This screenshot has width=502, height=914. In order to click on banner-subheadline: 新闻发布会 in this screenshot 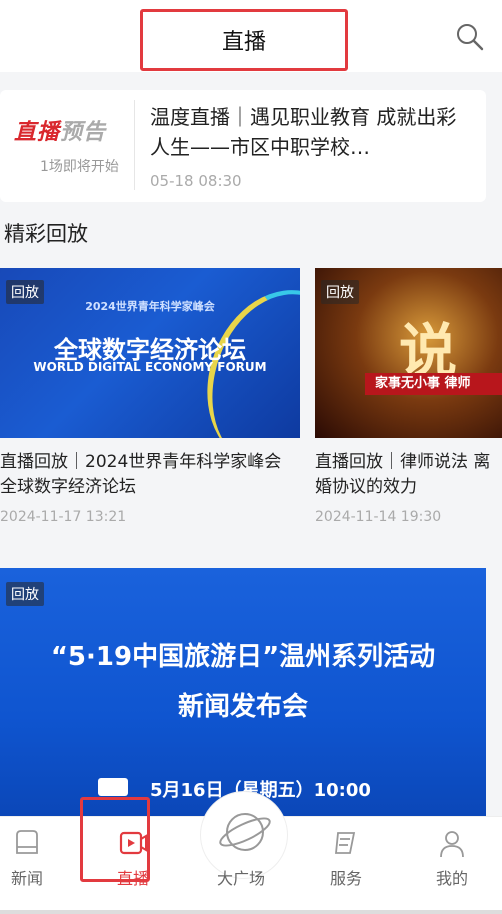, I will do `click(242, 707)`.